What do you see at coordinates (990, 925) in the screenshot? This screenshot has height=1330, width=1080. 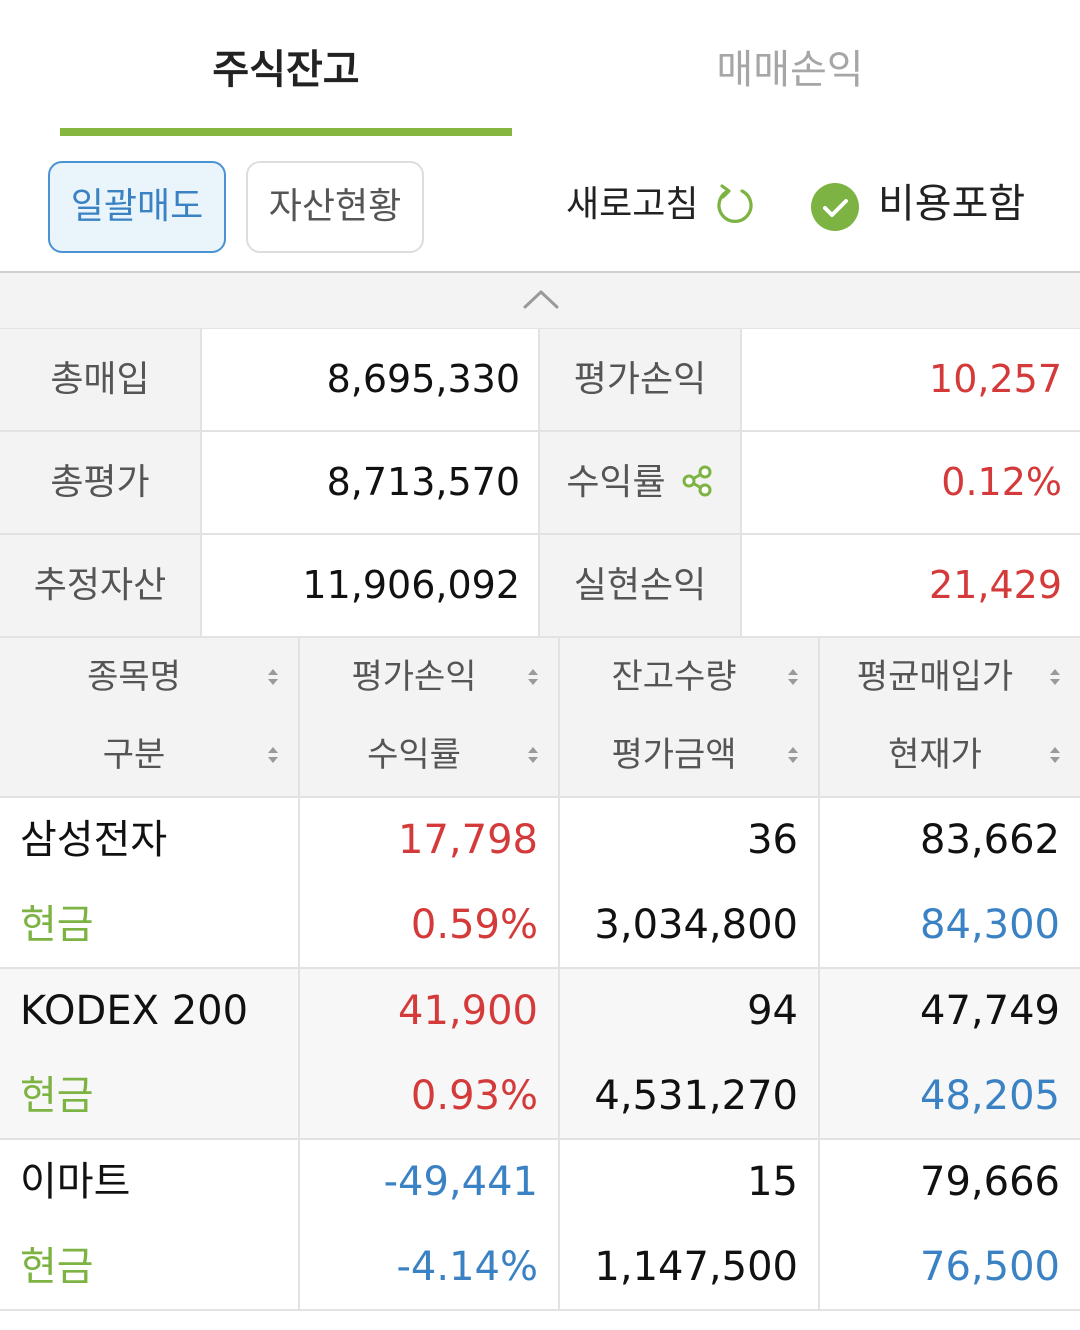 I see `current-price: 84,300` at bounding box center [990, 925].